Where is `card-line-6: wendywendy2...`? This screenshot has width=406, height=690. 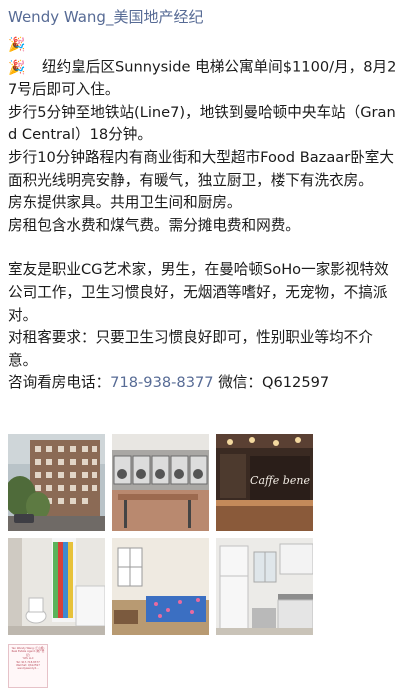 card-line-6: wendywendy2... is located at coordinates (28, 669).